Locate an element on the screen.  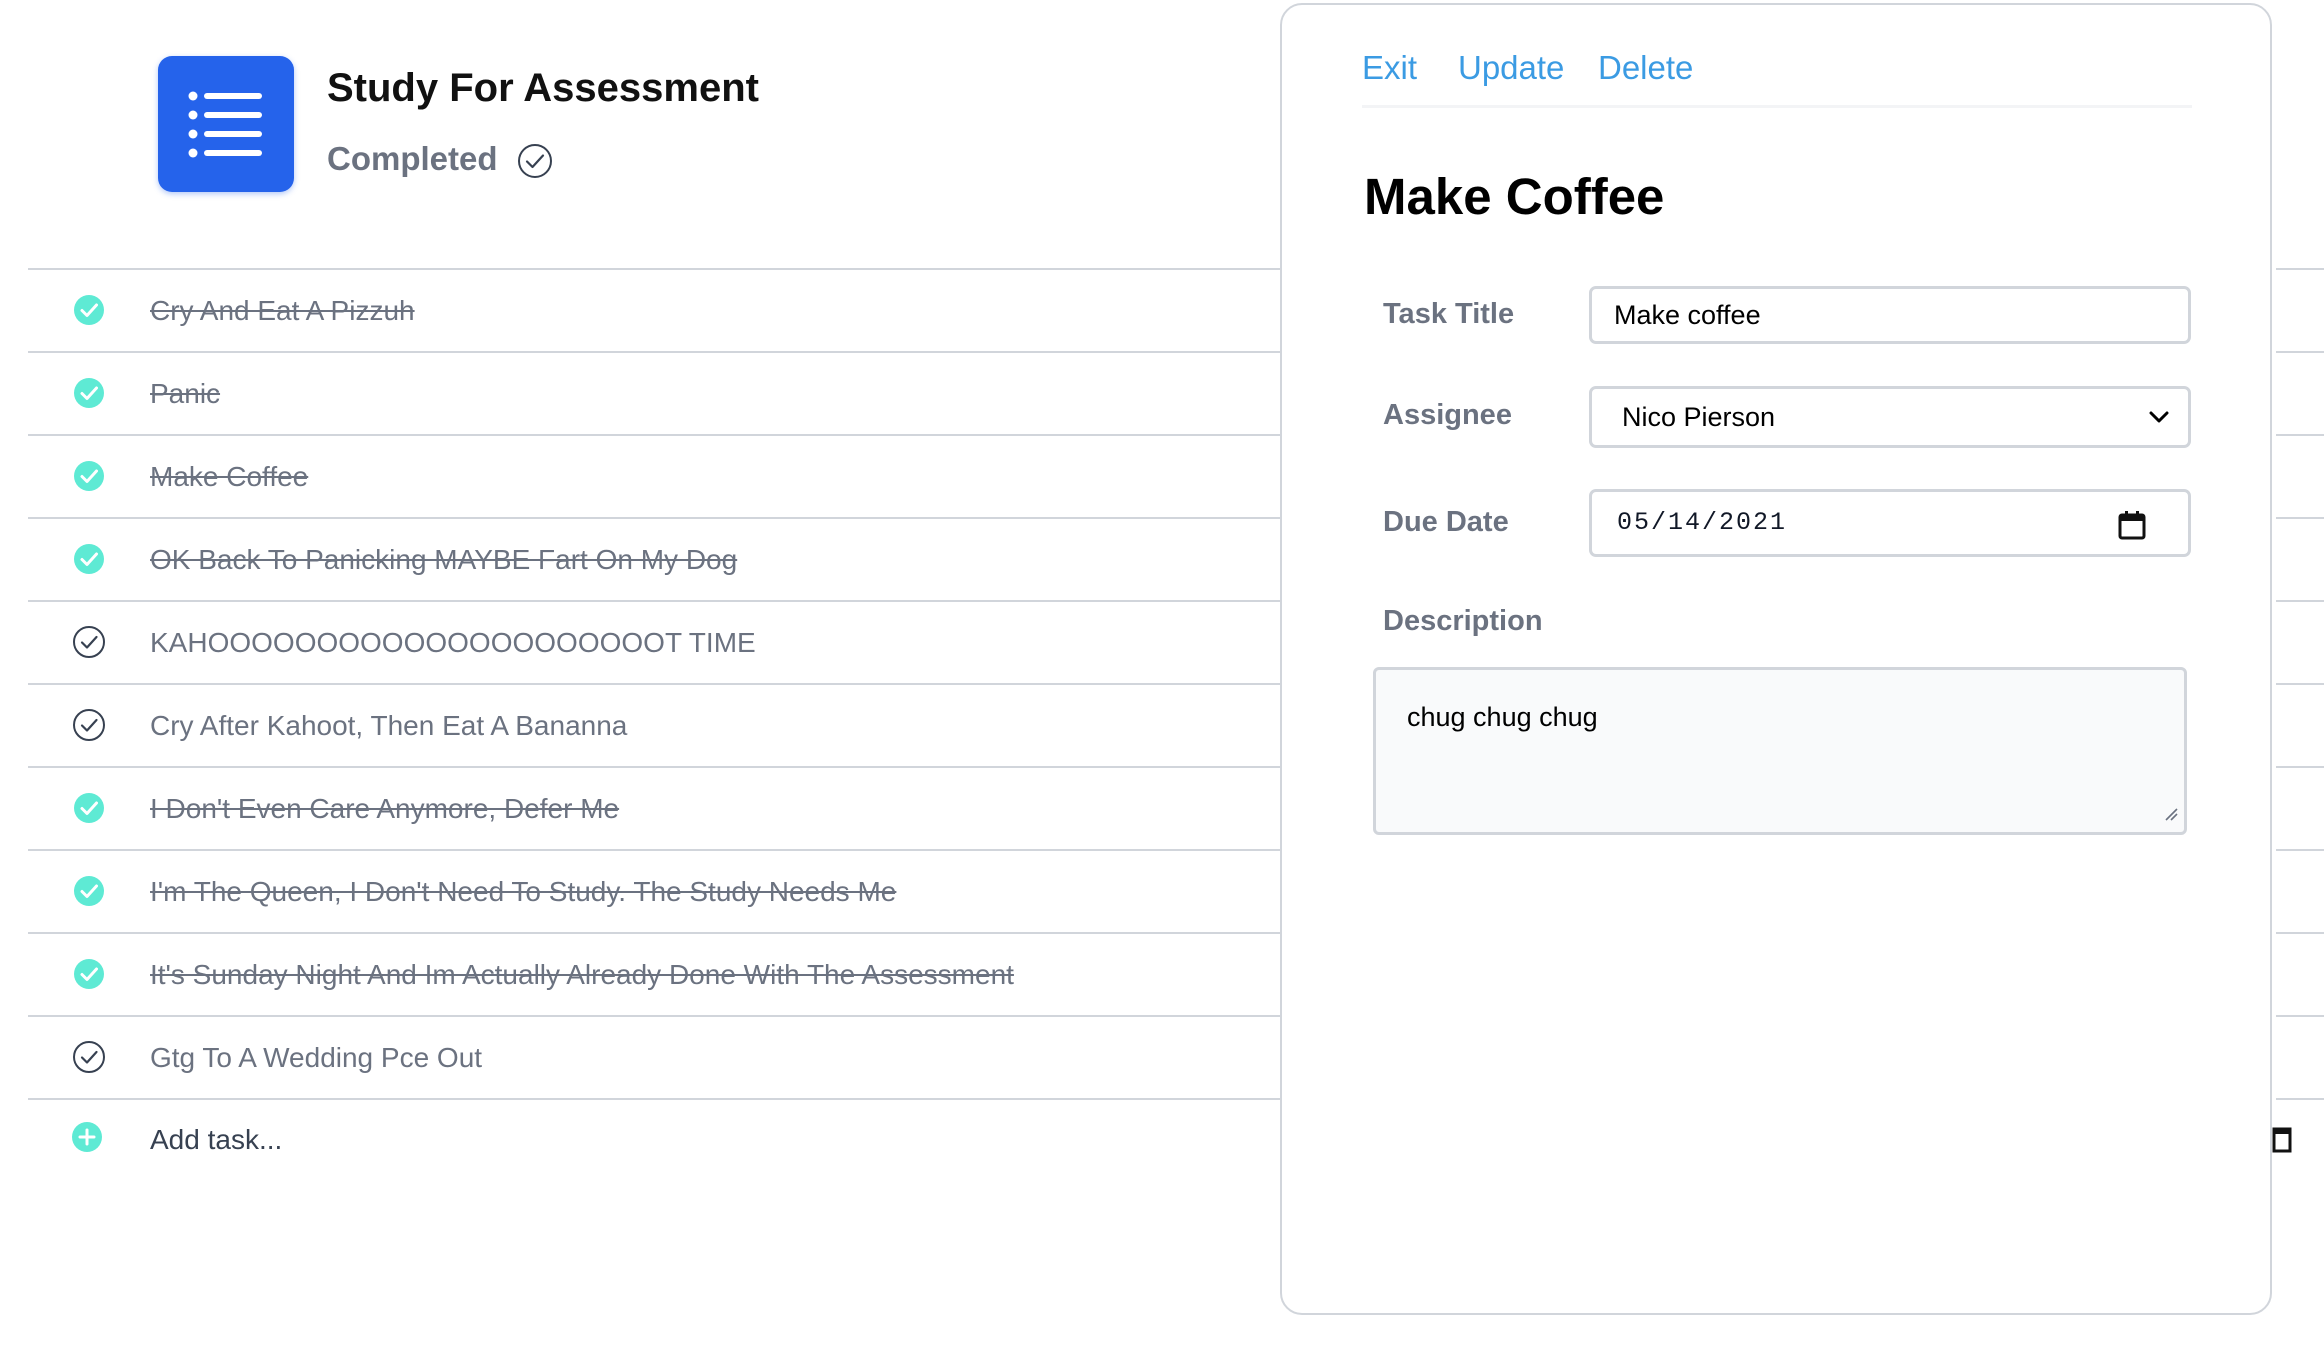
project-title: Study For Assessment is located at coordinates (543, 88).